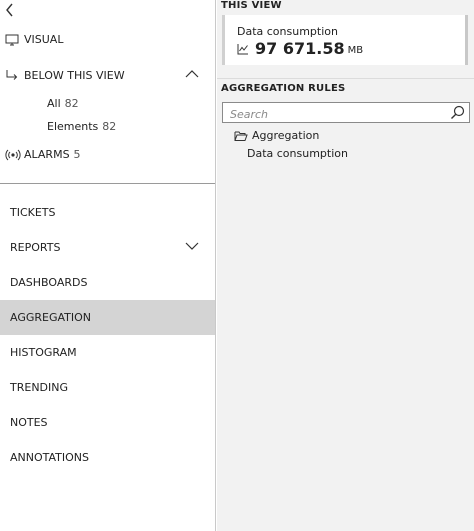 This screenshot has height=531, width=474. Describe the element at coordinates (107, 352) in the screenshot. I see `menu-item-histogram: HISTOGRAM` at that location.